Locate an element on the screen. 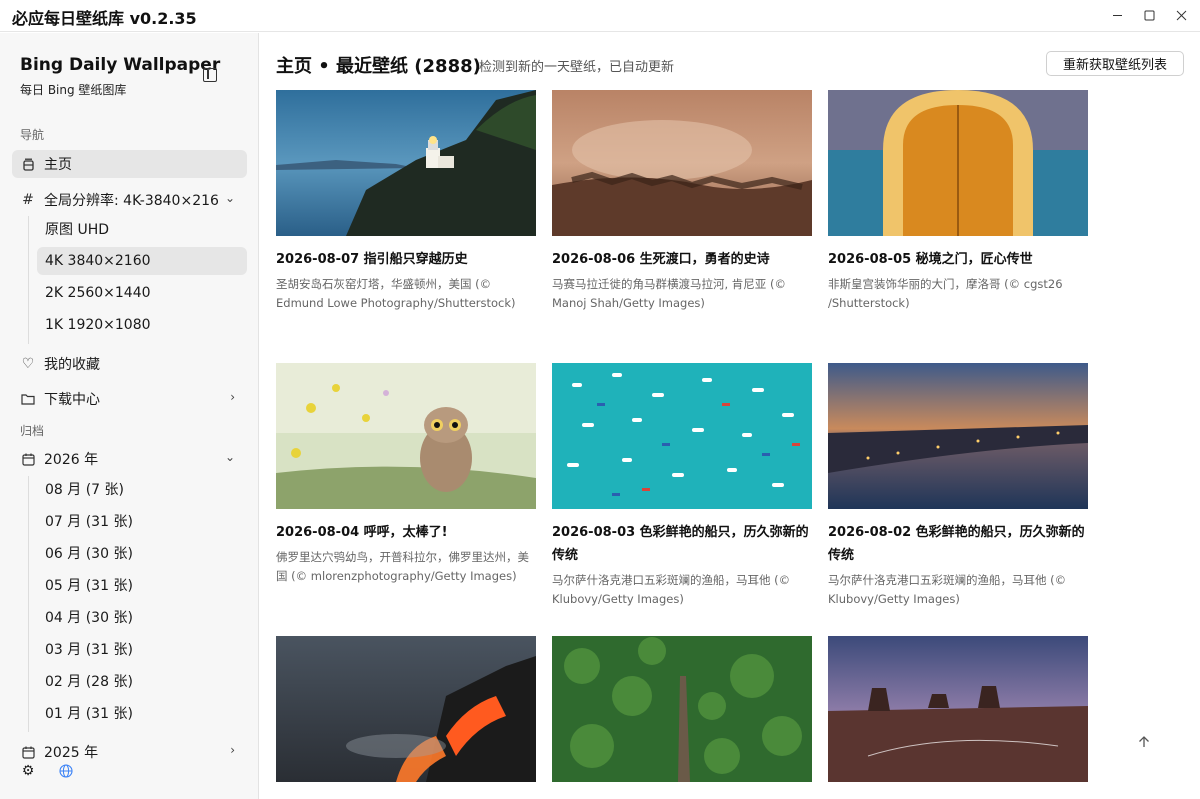 The image size is (1200, 799). sidebar-item-label: 2025 年 is located at coordinates (71, 753).